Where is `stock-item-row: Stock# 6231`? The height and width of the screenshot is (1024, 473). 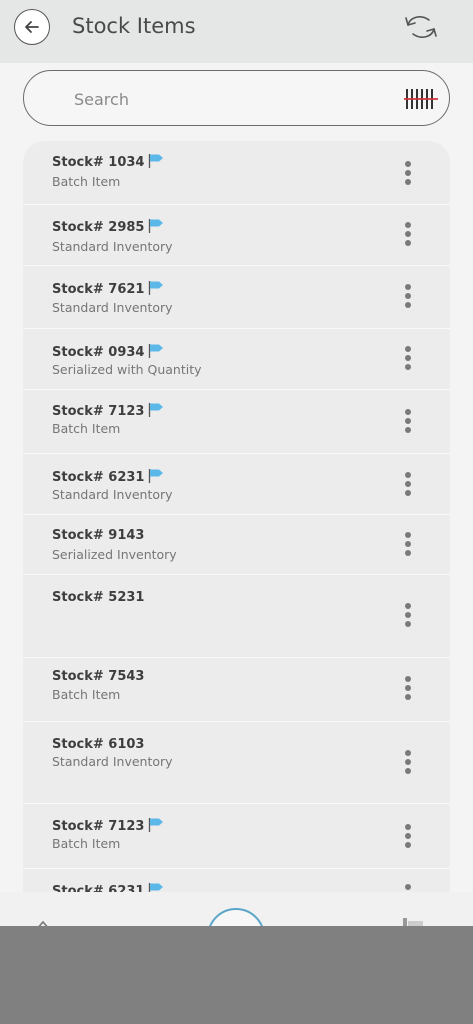 stock-item-row: Stock# 6231 is located at coordinates (236, 881).